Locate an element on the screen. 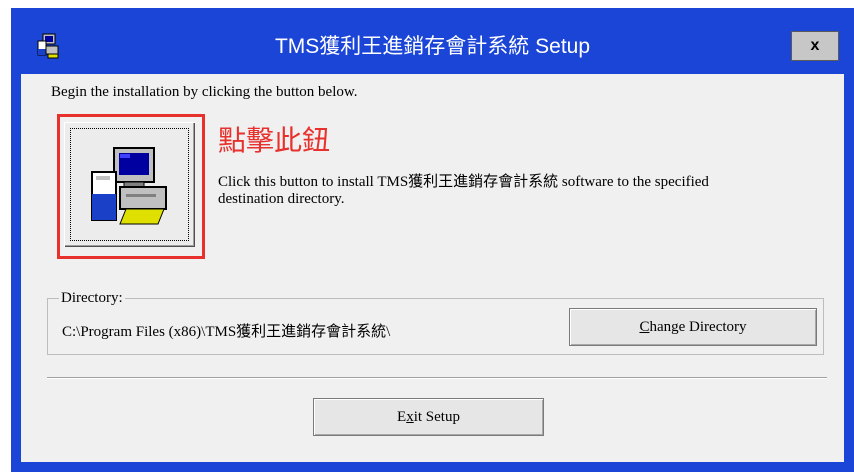 The width and height of the screenshot is (854, 472). close-button: x is located at coordinates (815, 46).